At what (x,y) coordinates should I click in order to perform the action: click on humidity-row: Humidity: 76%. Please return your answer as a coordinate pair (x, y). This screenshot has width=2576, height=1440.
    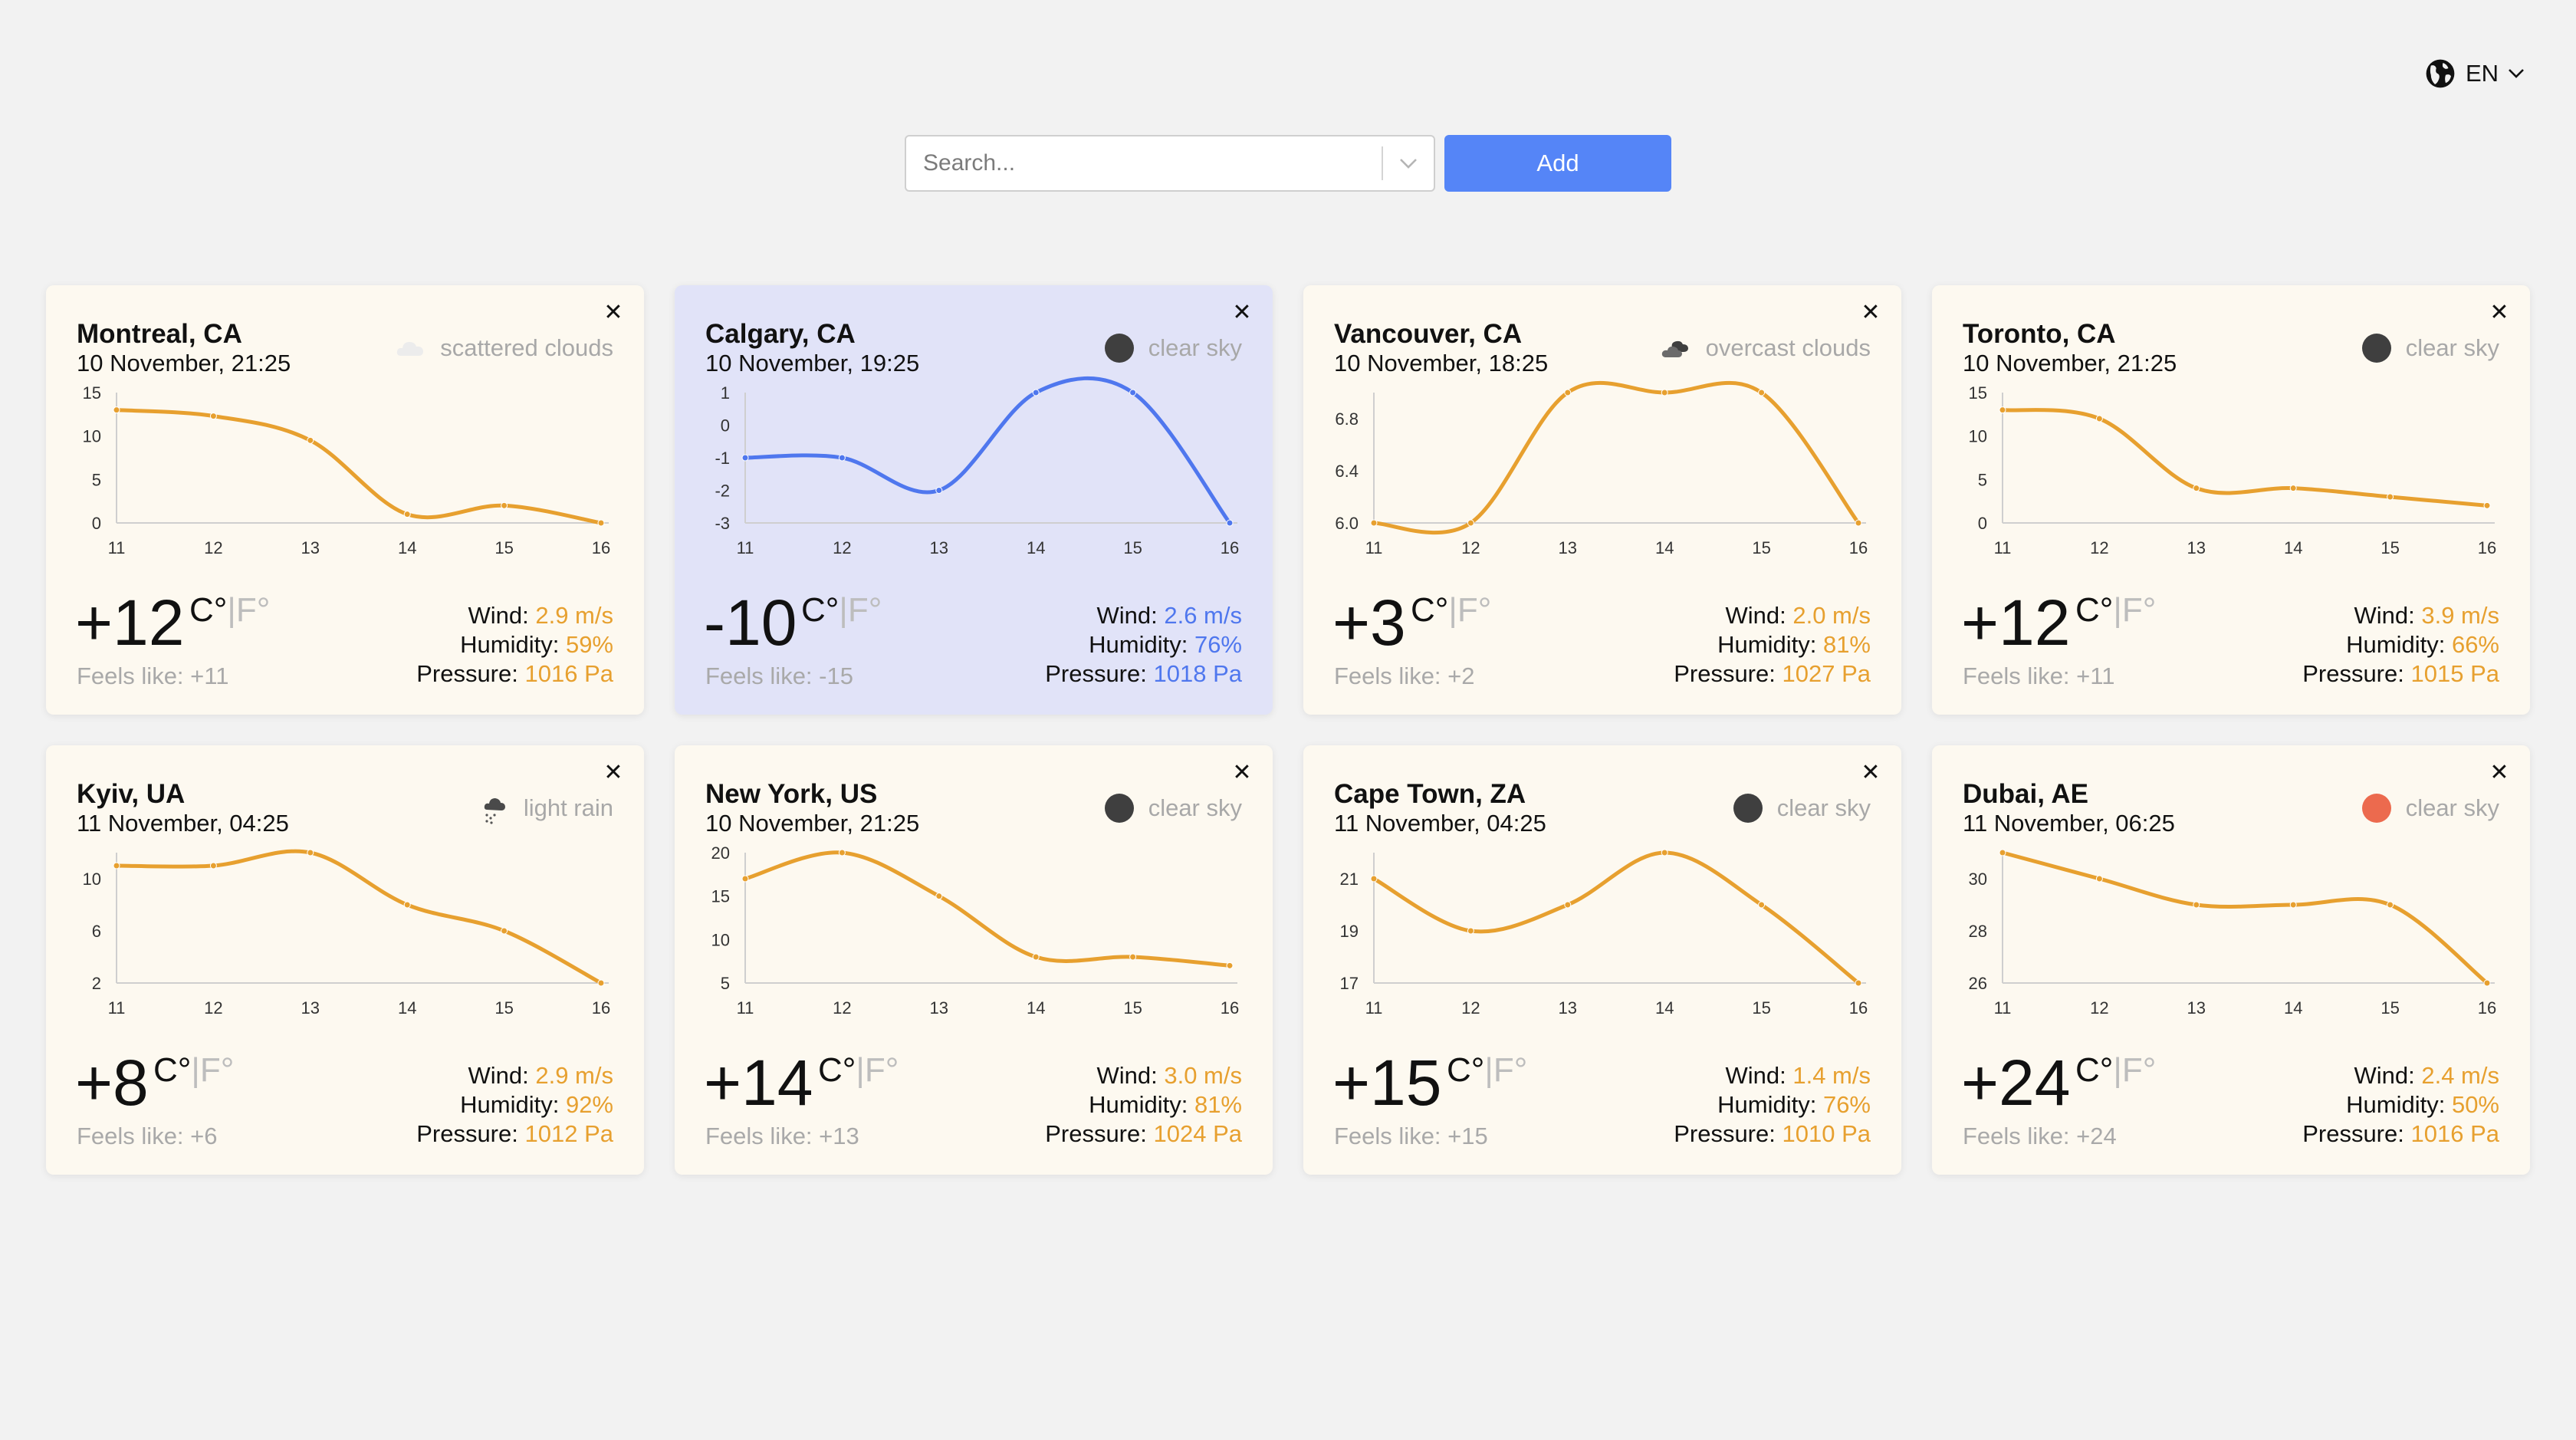
    Looking at the image, I should click on (1773, 1104).